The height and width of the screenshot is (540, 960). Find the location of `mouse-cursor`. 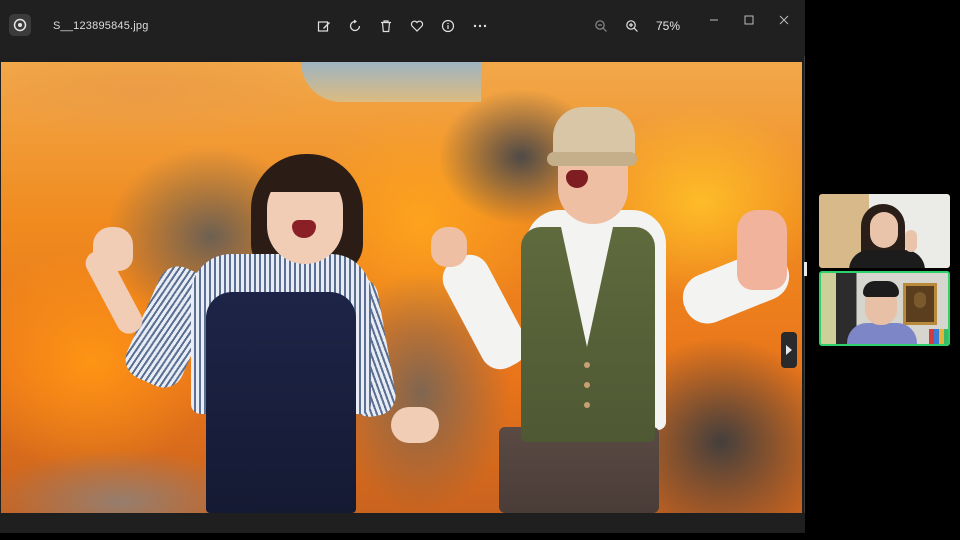

mouse-cursor is located at coordinates (805, 269).